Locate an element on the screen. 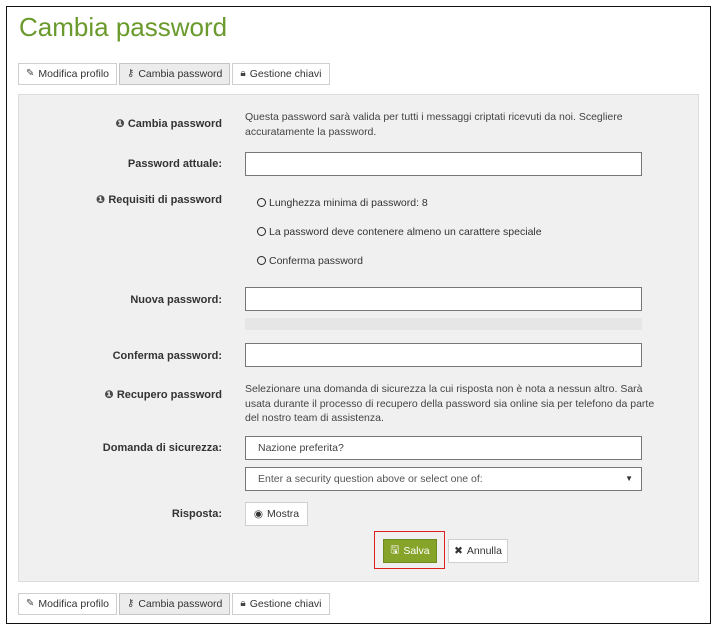 The image size is (717, 630). cancel-button: ✖ Annulla is located at coordinates (478, 551).